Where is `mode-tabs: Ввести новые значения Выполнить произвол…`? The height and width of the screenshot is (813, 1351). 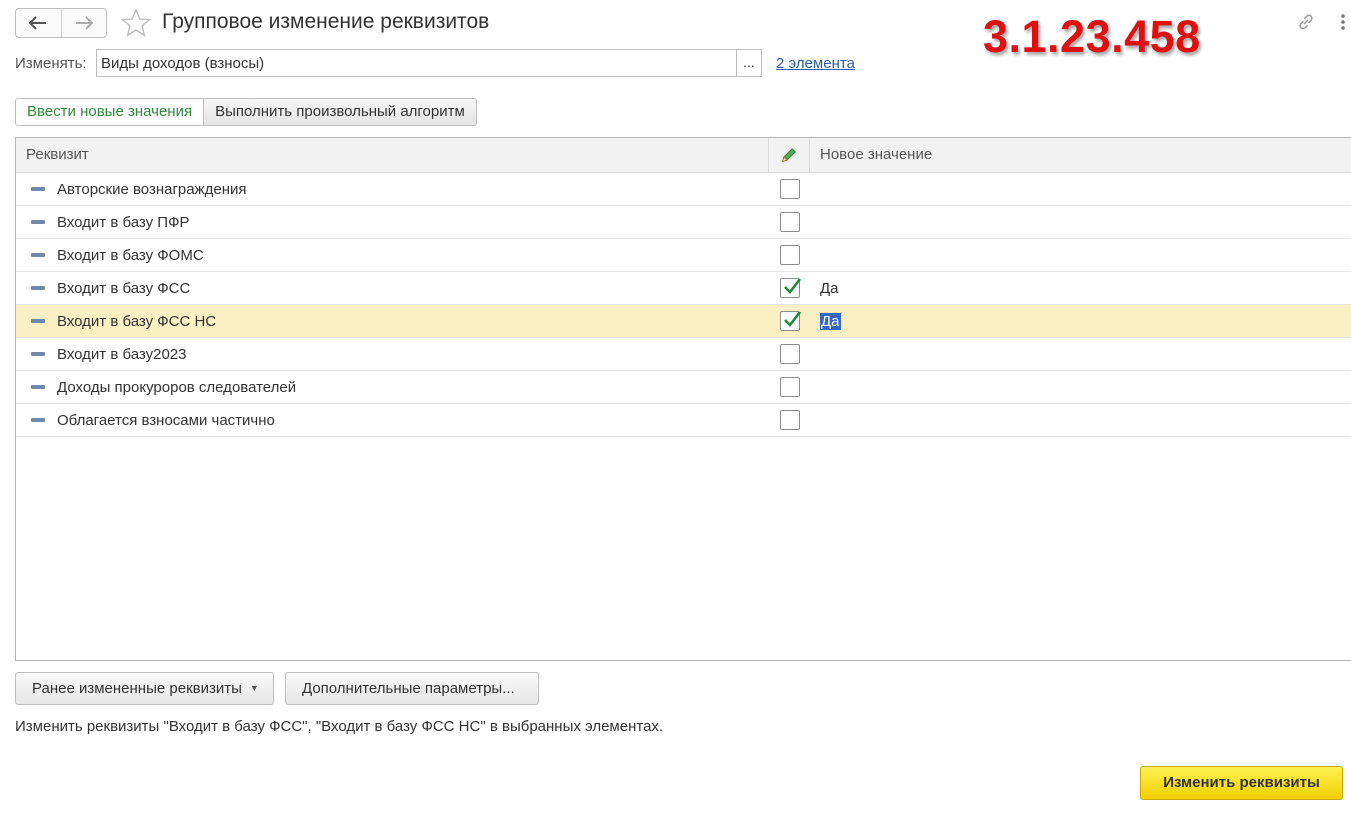
mode-tabs: Ввести новые значения Выполнить произвол… is located at coordinates (246, 112).